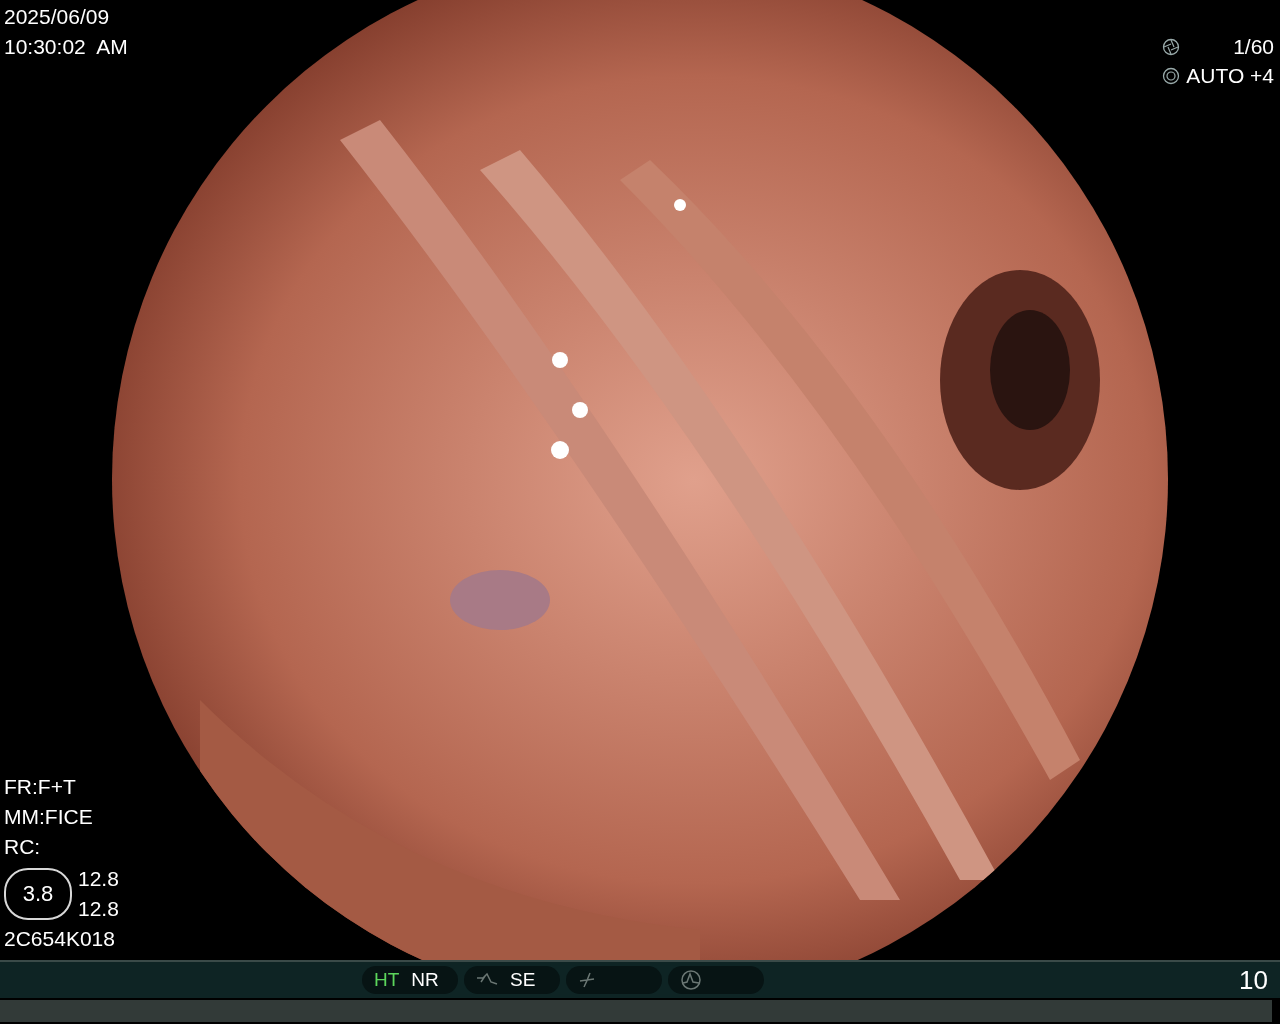  What do you see at coordinates (1253, 980) in the screenshot?
I see `counter-text: 10` at bounding box center [1253, 980].